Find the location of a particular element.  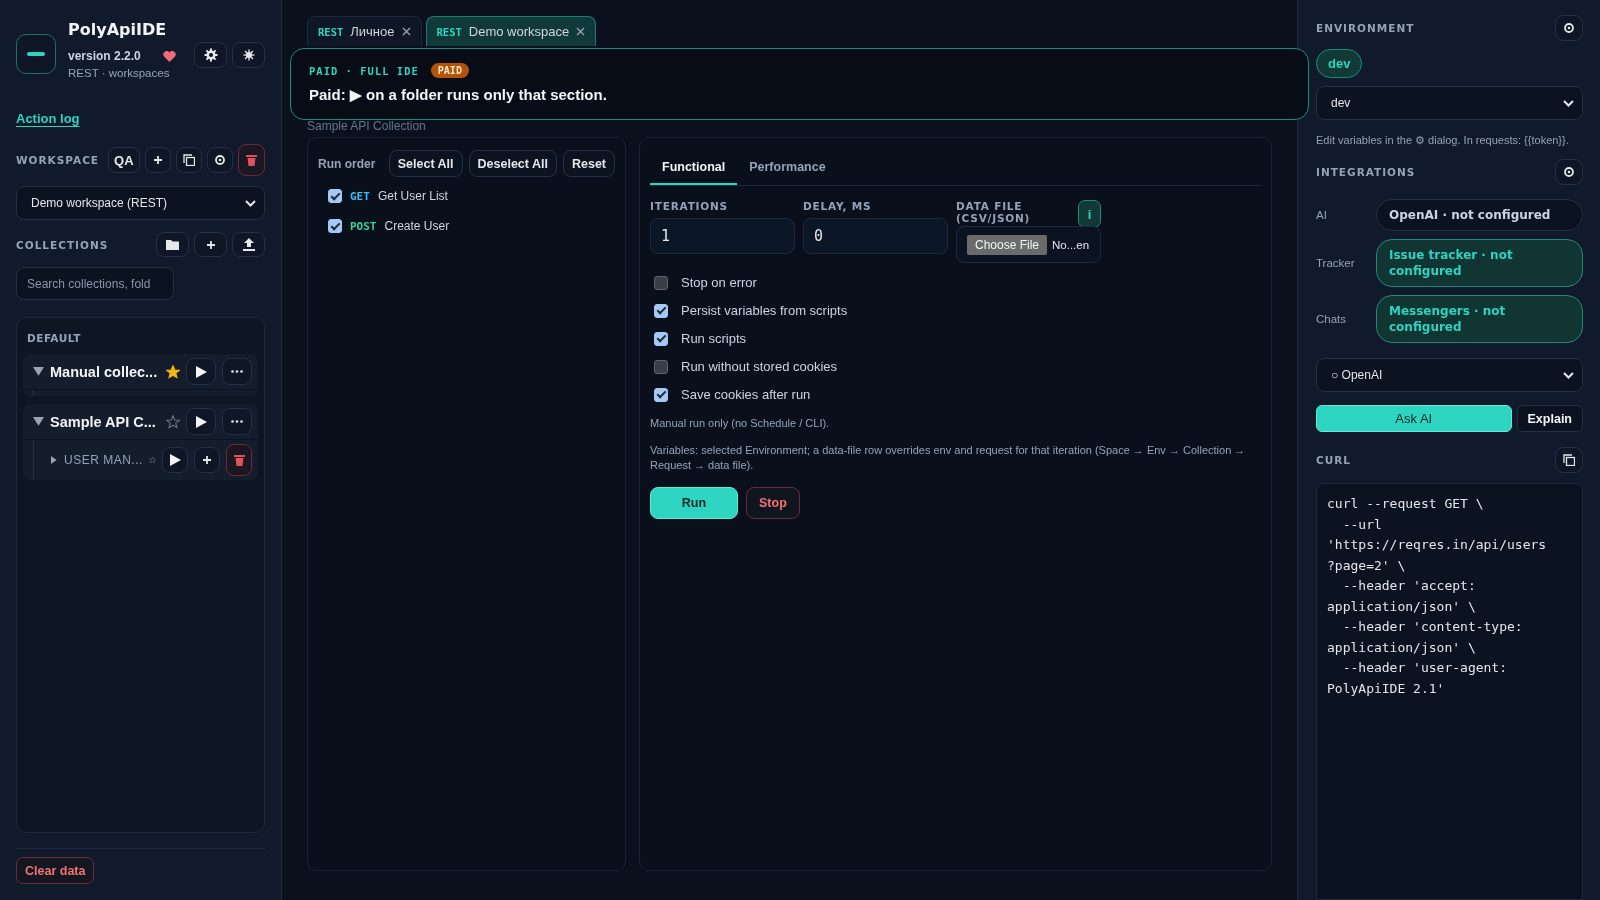

integration-button: Messengers · not configured is located at coordinates (1479, 319).